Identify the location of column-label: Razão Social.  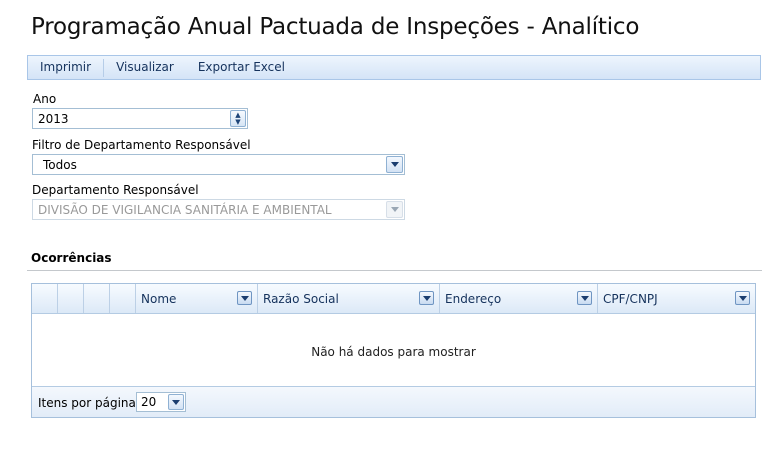
(301, 299).